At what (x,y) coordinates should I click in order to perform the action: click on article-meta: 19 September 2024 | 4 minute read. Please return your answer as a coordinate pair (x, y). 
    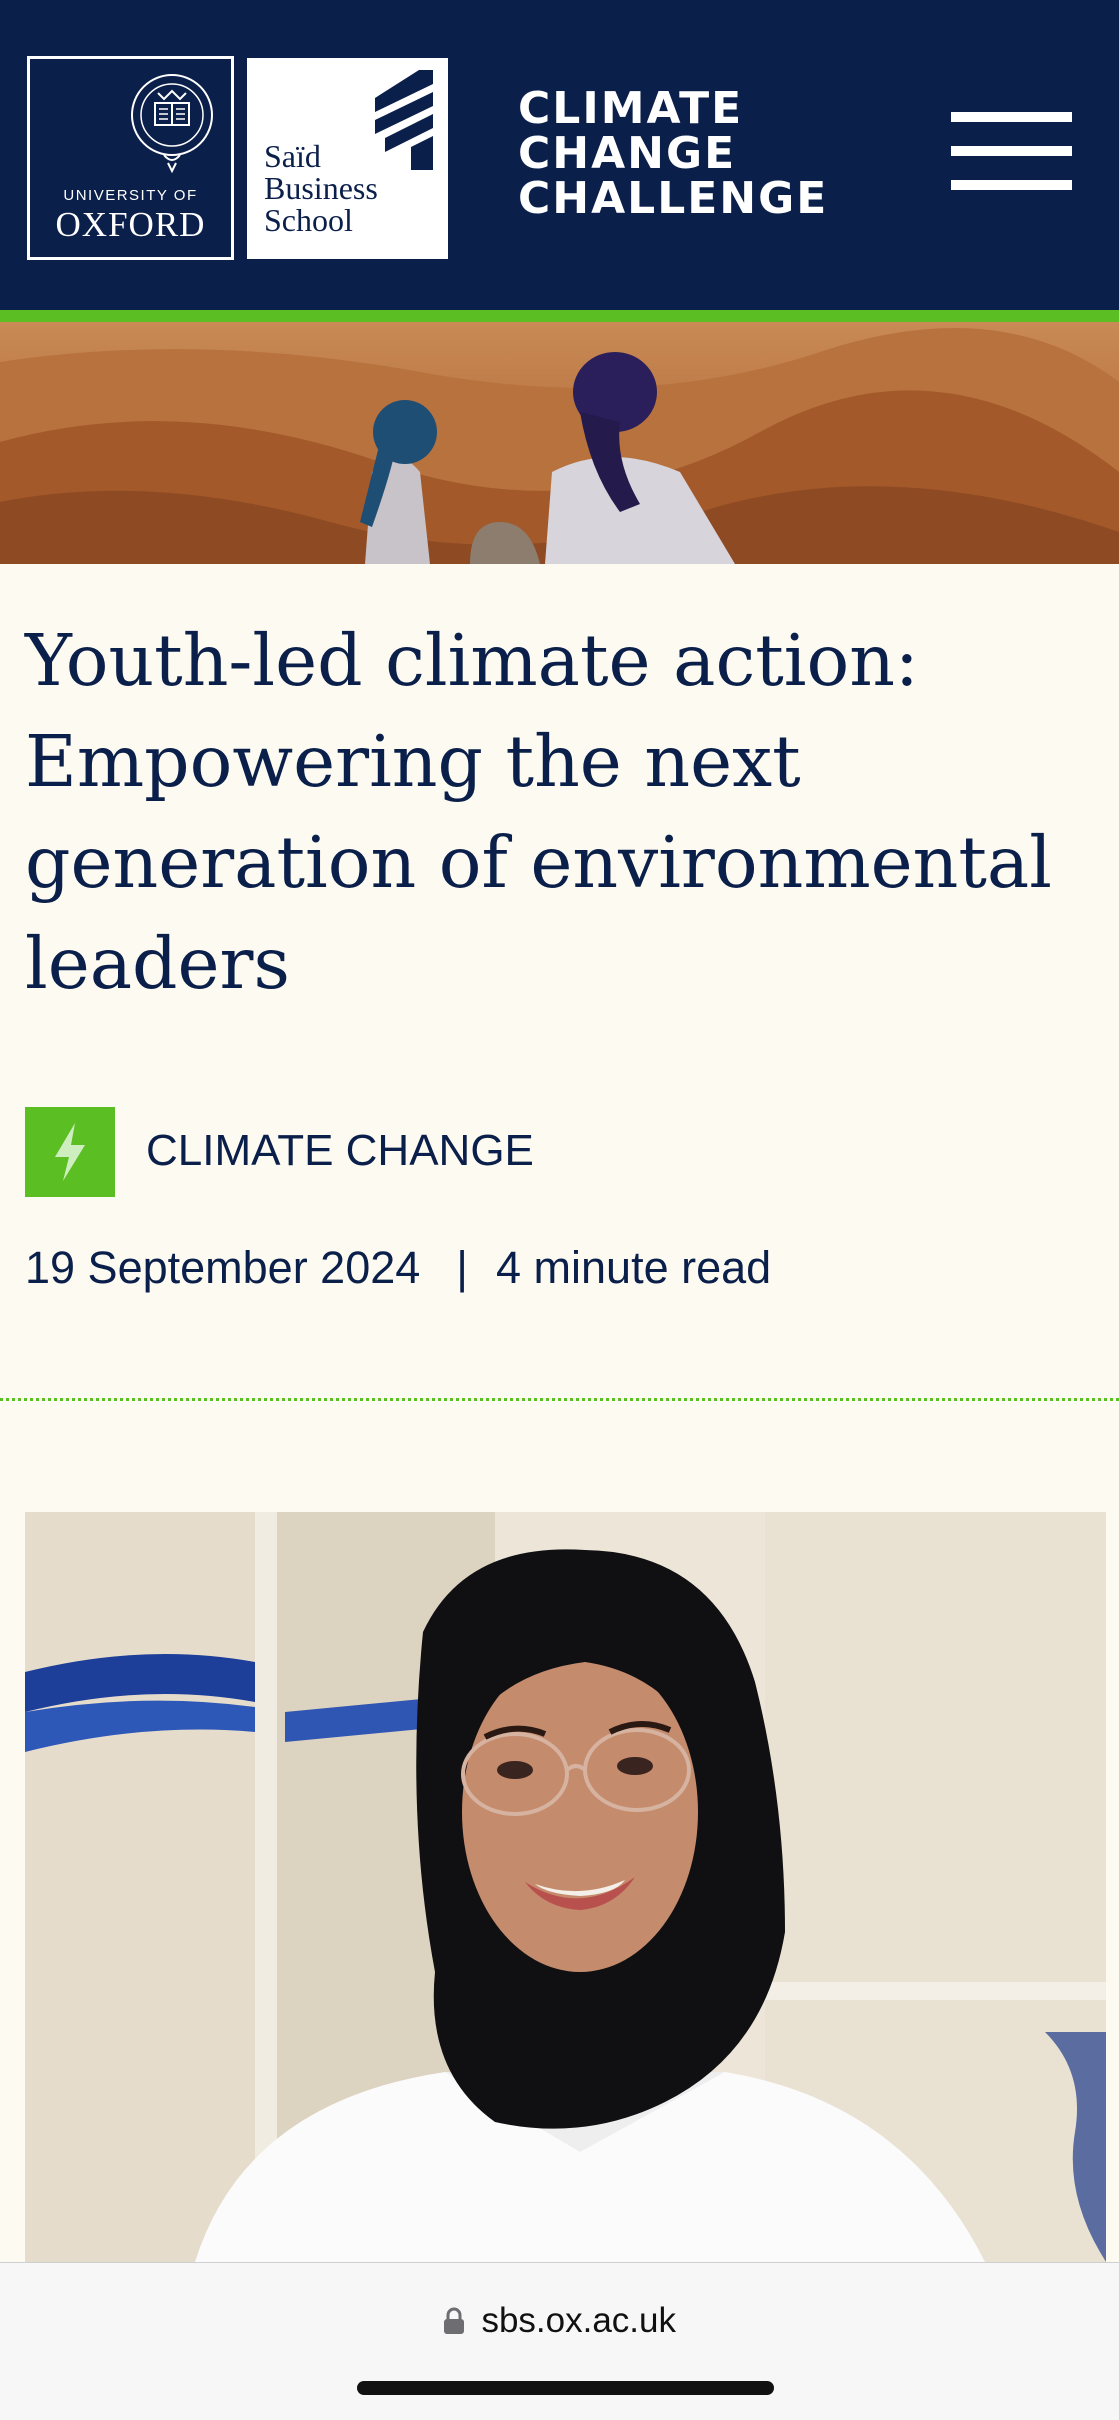
    Looking at the image, I should click on (398, 1268).